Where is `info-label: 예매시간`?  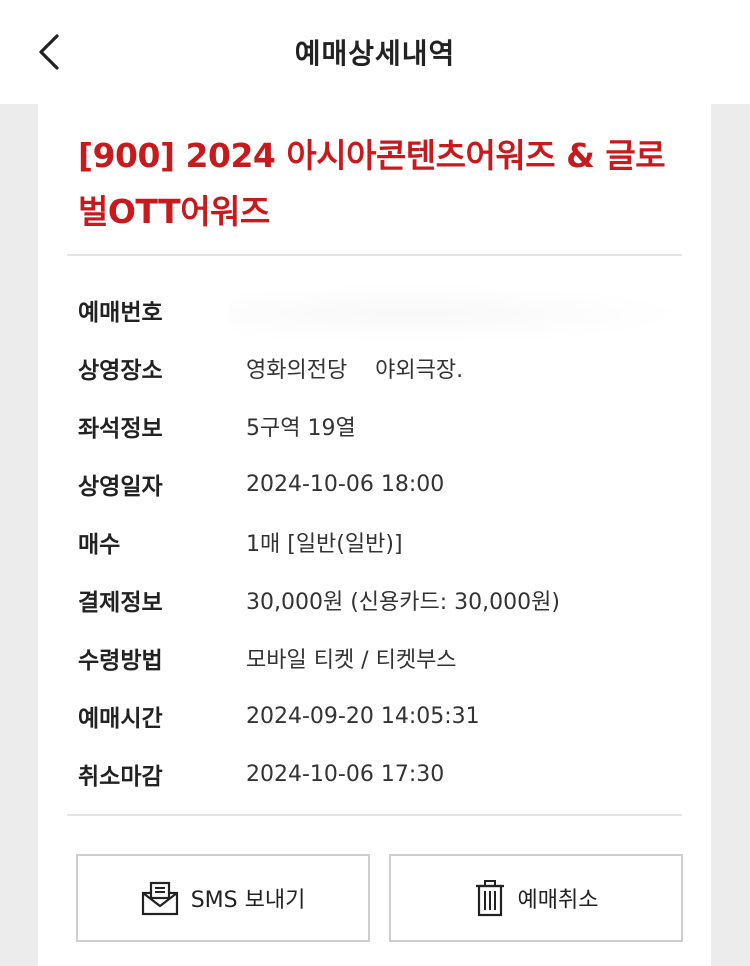
info-label: 예매시간 is located at coordinates (120, 719).